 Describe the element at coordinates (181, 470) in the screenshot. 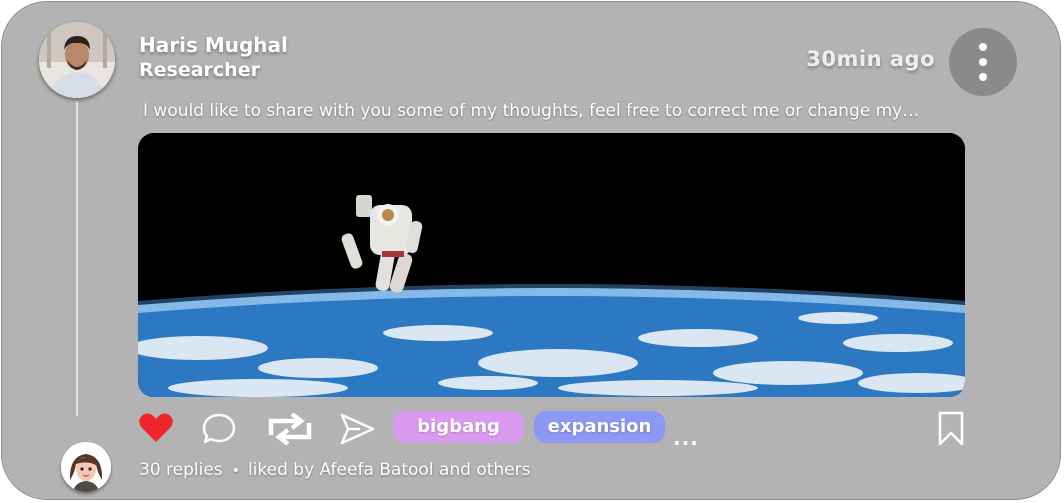

I see `replies-count: 30 replies` at that location.